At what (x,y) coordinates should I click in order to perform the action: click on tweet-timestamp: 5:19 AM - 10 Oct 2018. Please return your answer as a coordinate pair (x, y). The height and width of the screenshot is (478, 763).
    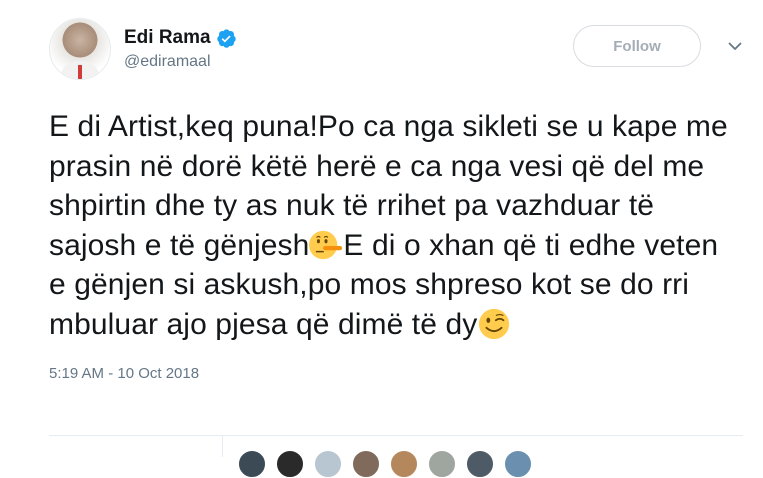
    Looking at the image, I should click on (396, 373).